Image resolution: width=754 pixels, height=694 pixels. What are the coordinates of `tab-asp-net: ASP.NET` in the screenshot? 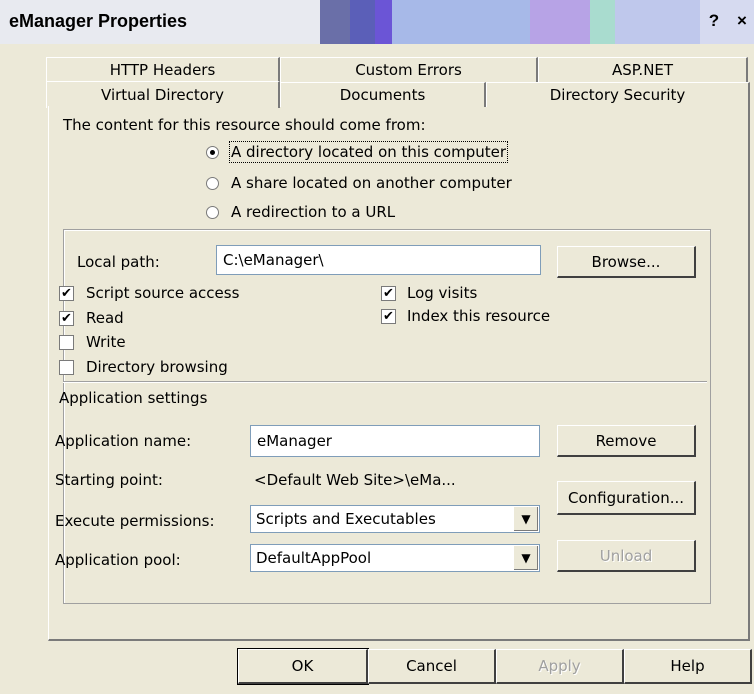 It's located at (643, 69).